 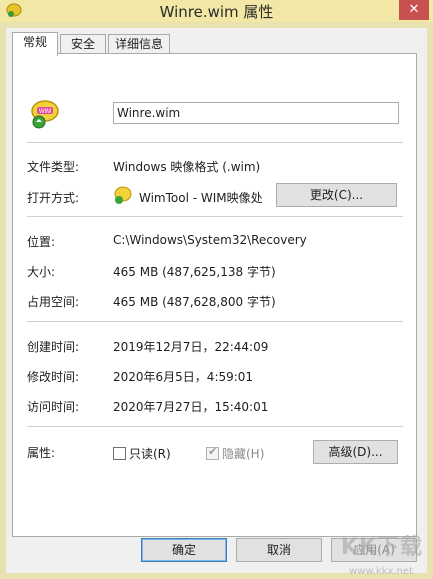 I want to click on close-button: ✕, so click(x=414, y=10).